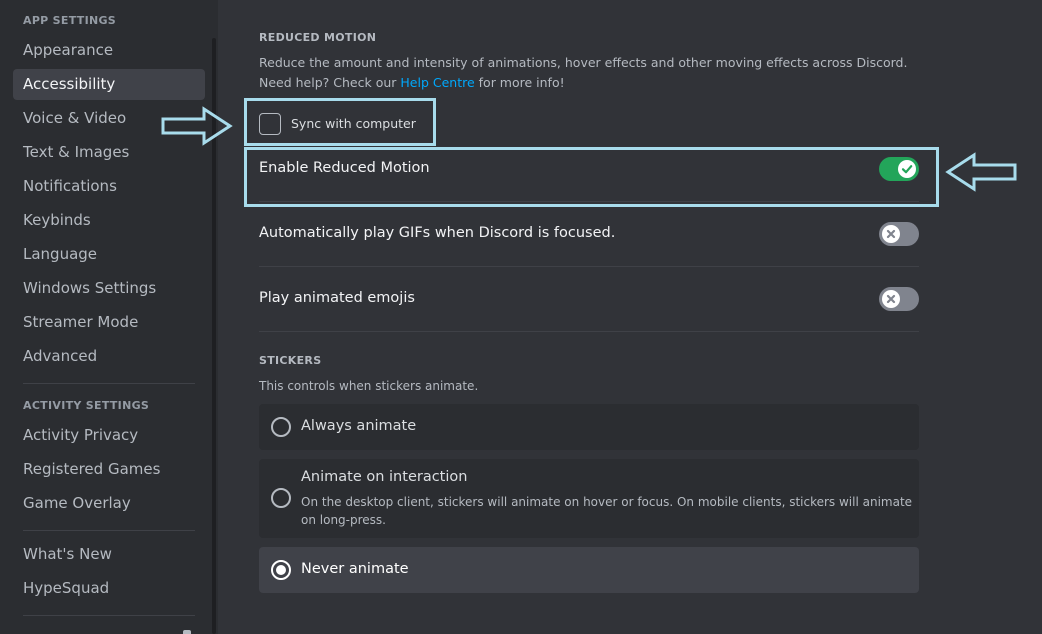 The height and width of the screenshot is (634, 1042). I want to click on highlight-box-sync, so click(340, 122).